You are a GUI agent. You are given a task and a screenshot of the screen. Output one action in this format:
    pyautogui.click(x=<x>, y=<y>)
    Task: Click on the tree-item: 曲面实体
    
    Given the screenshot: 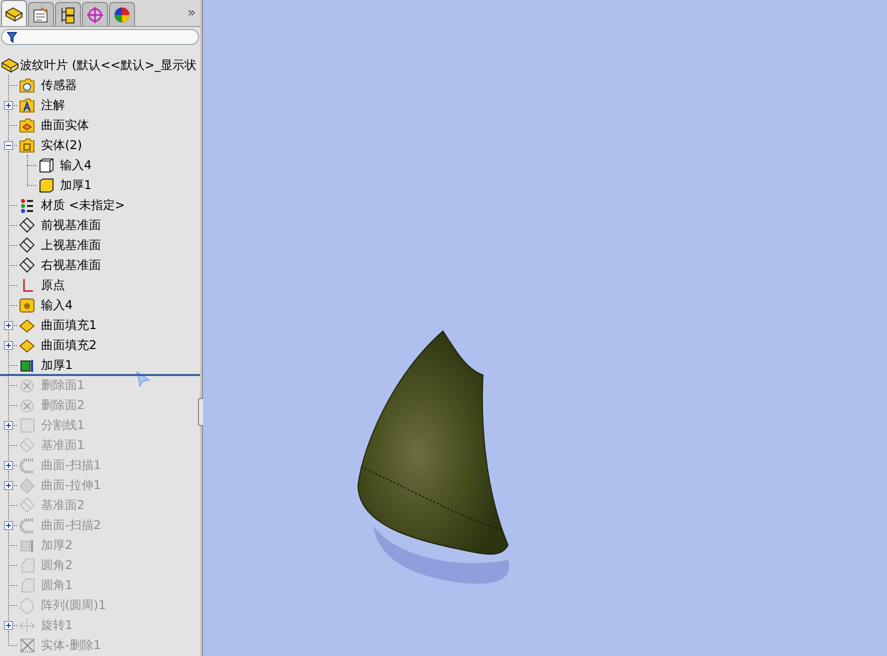 What is the action you would take?
    pyautogui.click(x=65, y=125)
    